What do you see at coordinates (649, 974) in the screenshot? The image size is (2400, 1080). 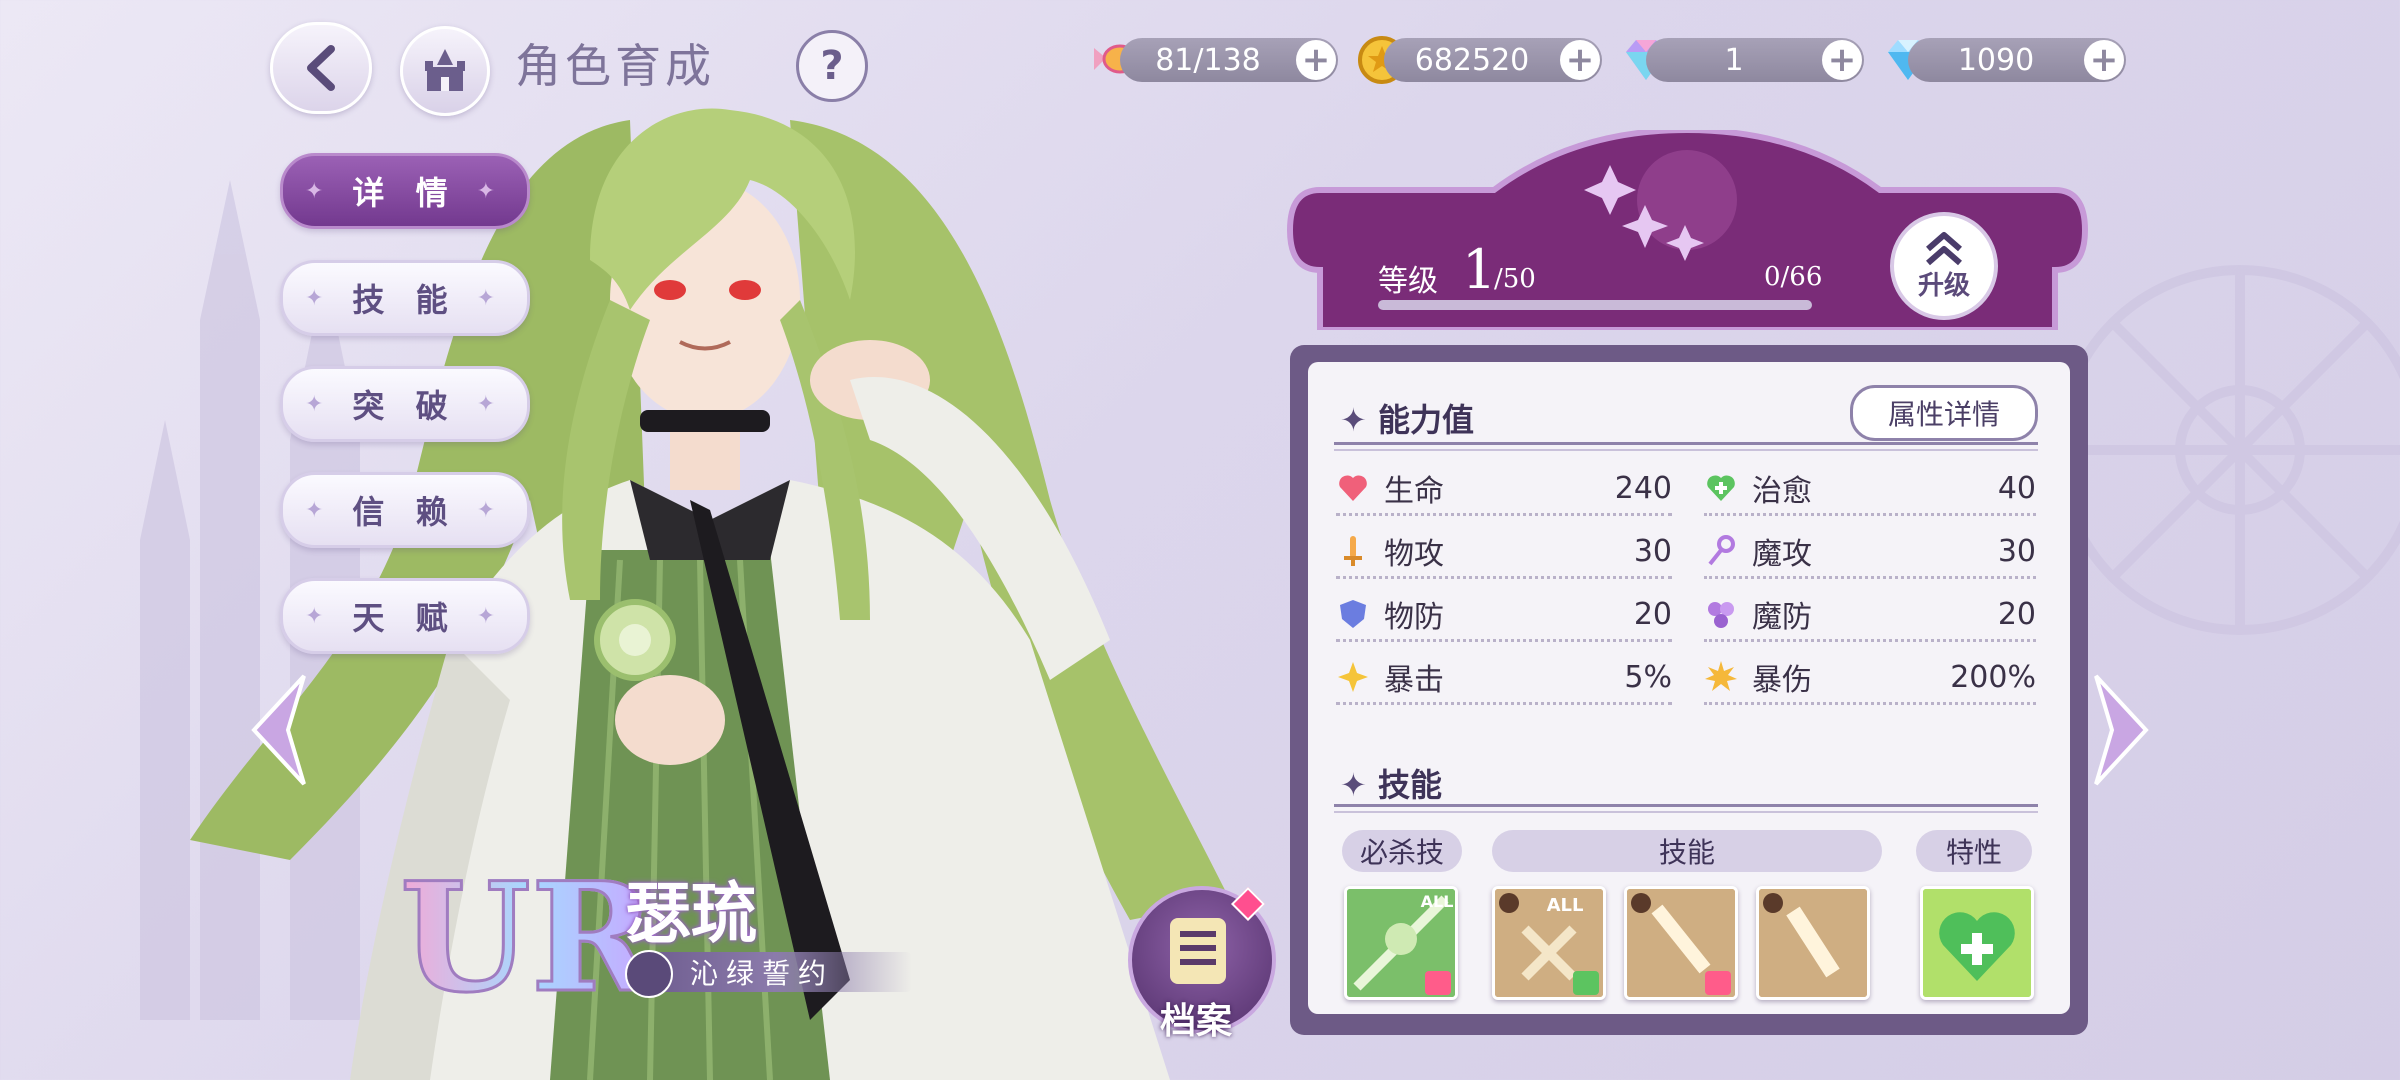 I see `character-class-icon` at bounding box center [649, 974].